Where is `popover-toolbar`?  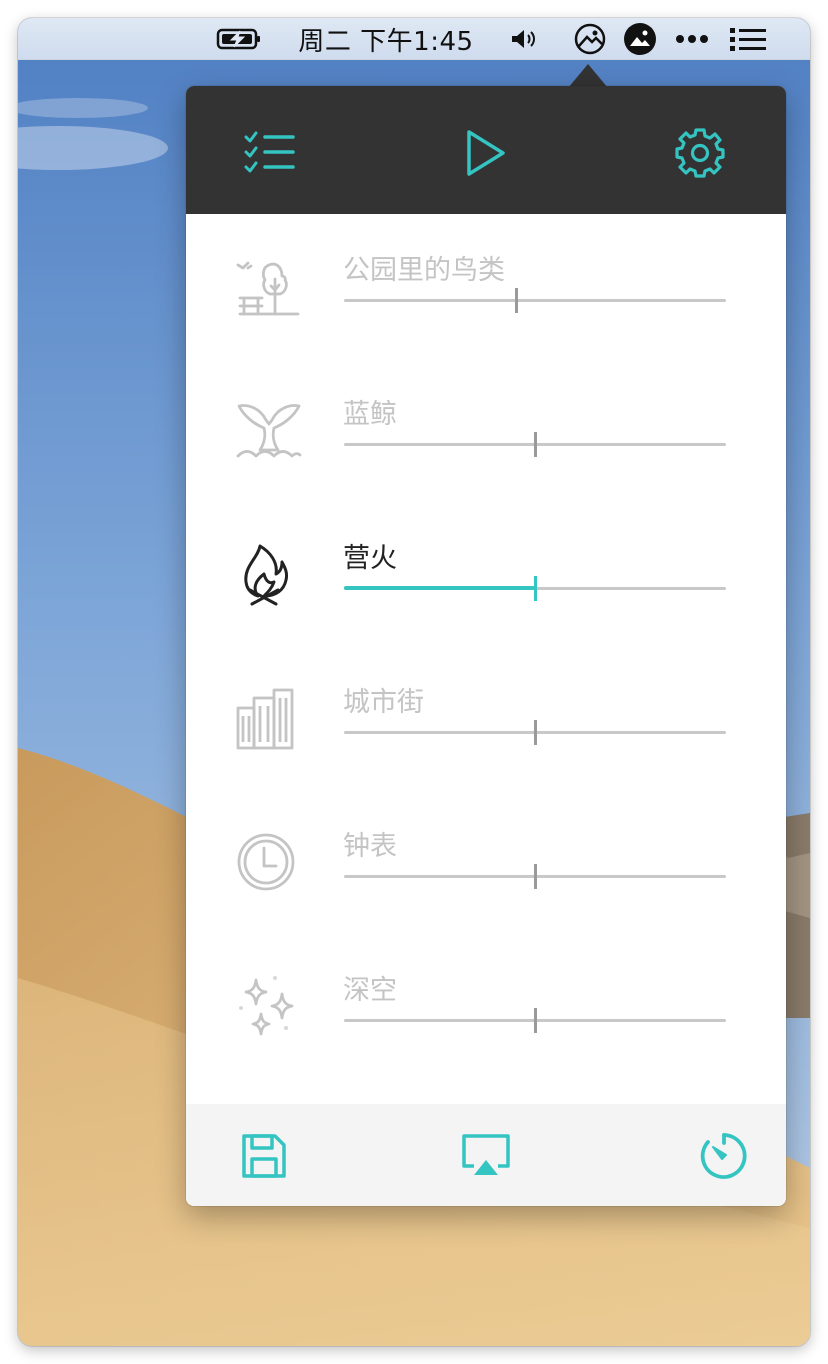 popover-toolbar is located at coordinates (486, 150).